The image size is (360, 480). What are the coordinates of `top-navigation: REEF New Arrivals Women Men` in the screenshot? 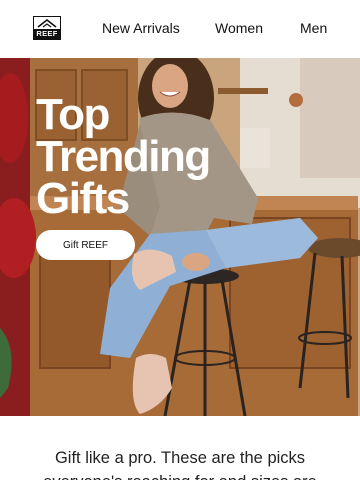 It's located at (180, 29).